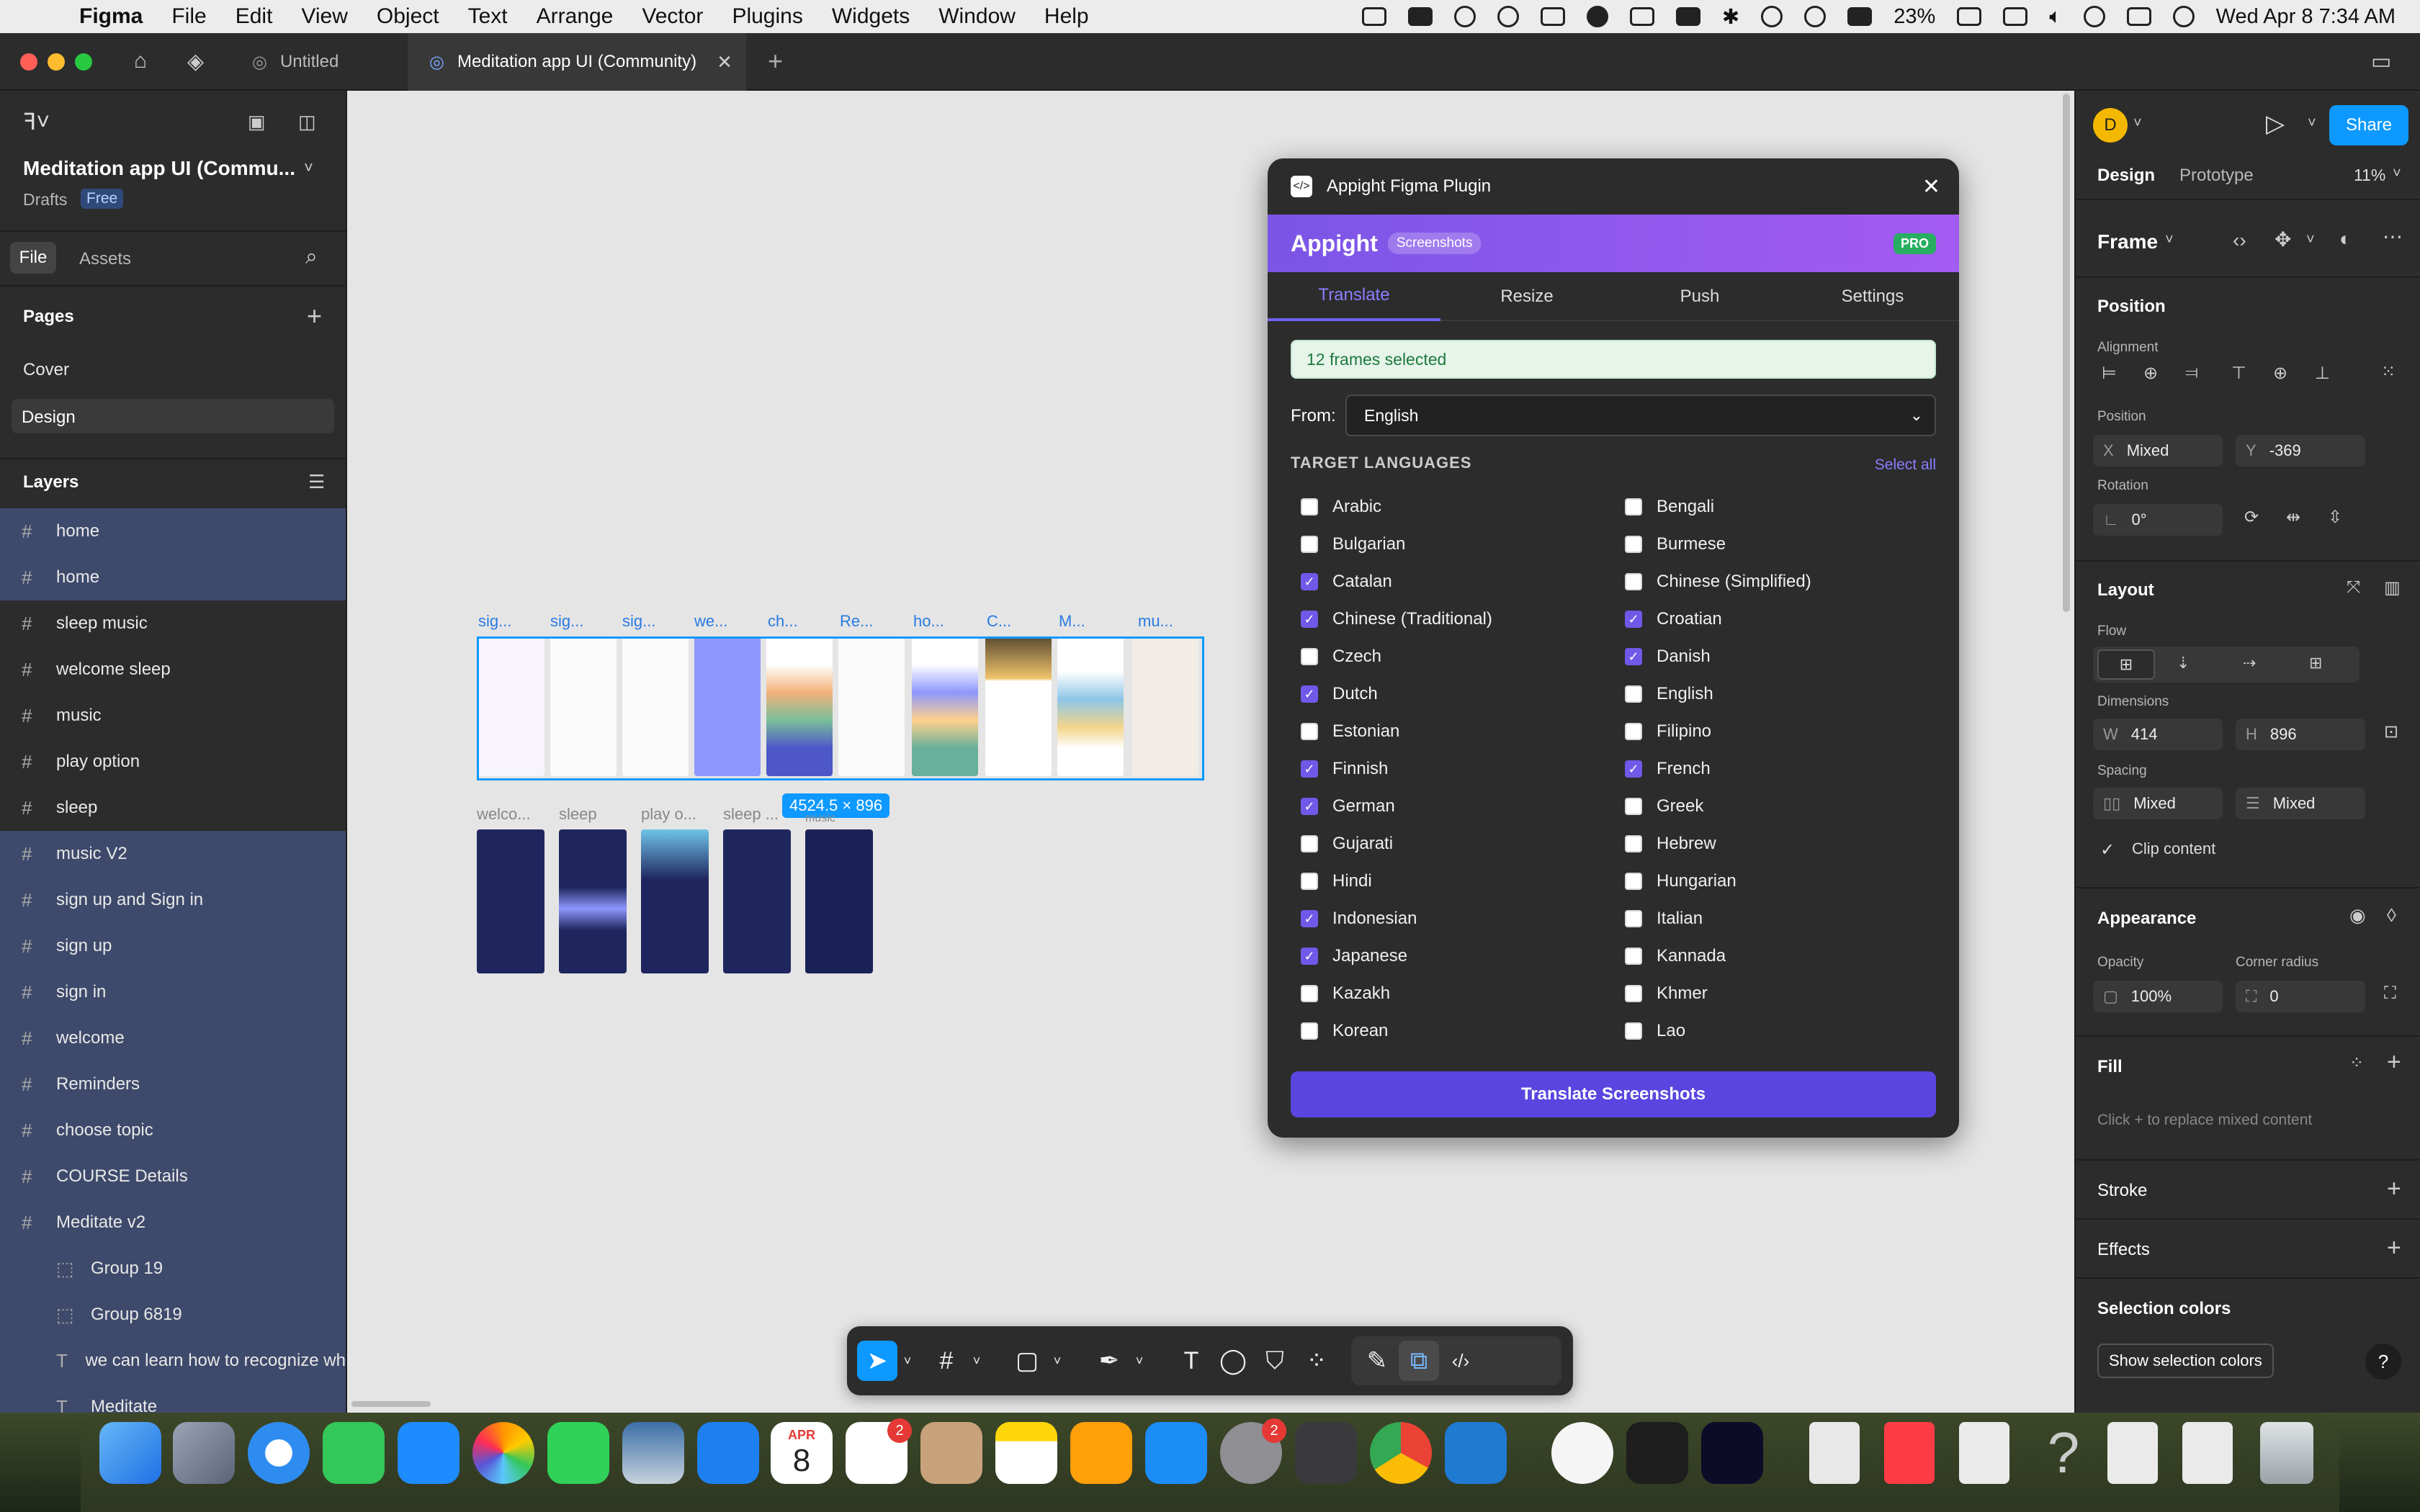  What do you see at coordinates (316, 482) in the screenshot?
I see `layer-filter-icon: ☰` at bounding box center [316, 482].